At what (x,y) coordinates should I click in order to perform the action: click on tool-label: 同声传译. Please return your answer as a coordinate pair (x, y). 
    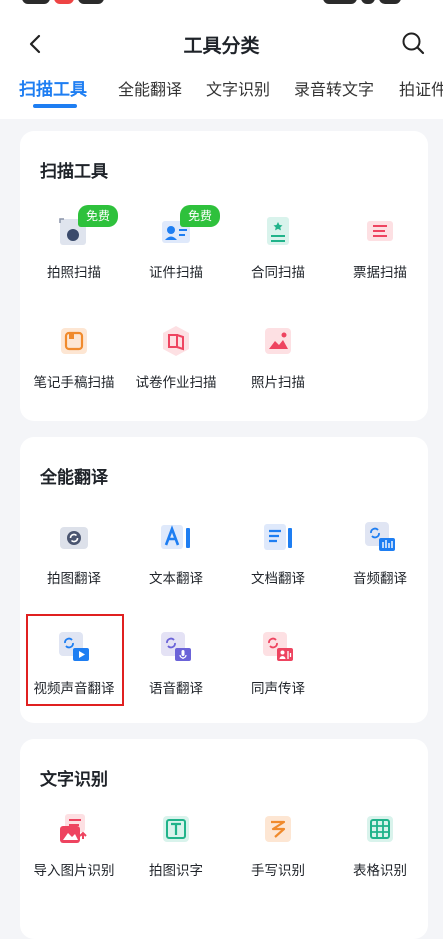
    Looking at the image, I should click on (278, 689).